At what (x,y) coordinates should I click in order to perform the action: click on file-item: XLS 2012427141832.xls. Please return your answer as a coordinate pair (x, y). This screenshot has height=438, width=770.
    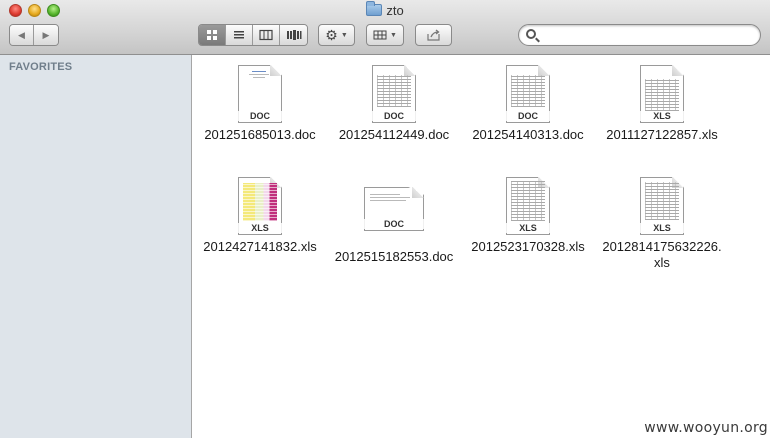
    Looking at the image, I should click on (260, 216).